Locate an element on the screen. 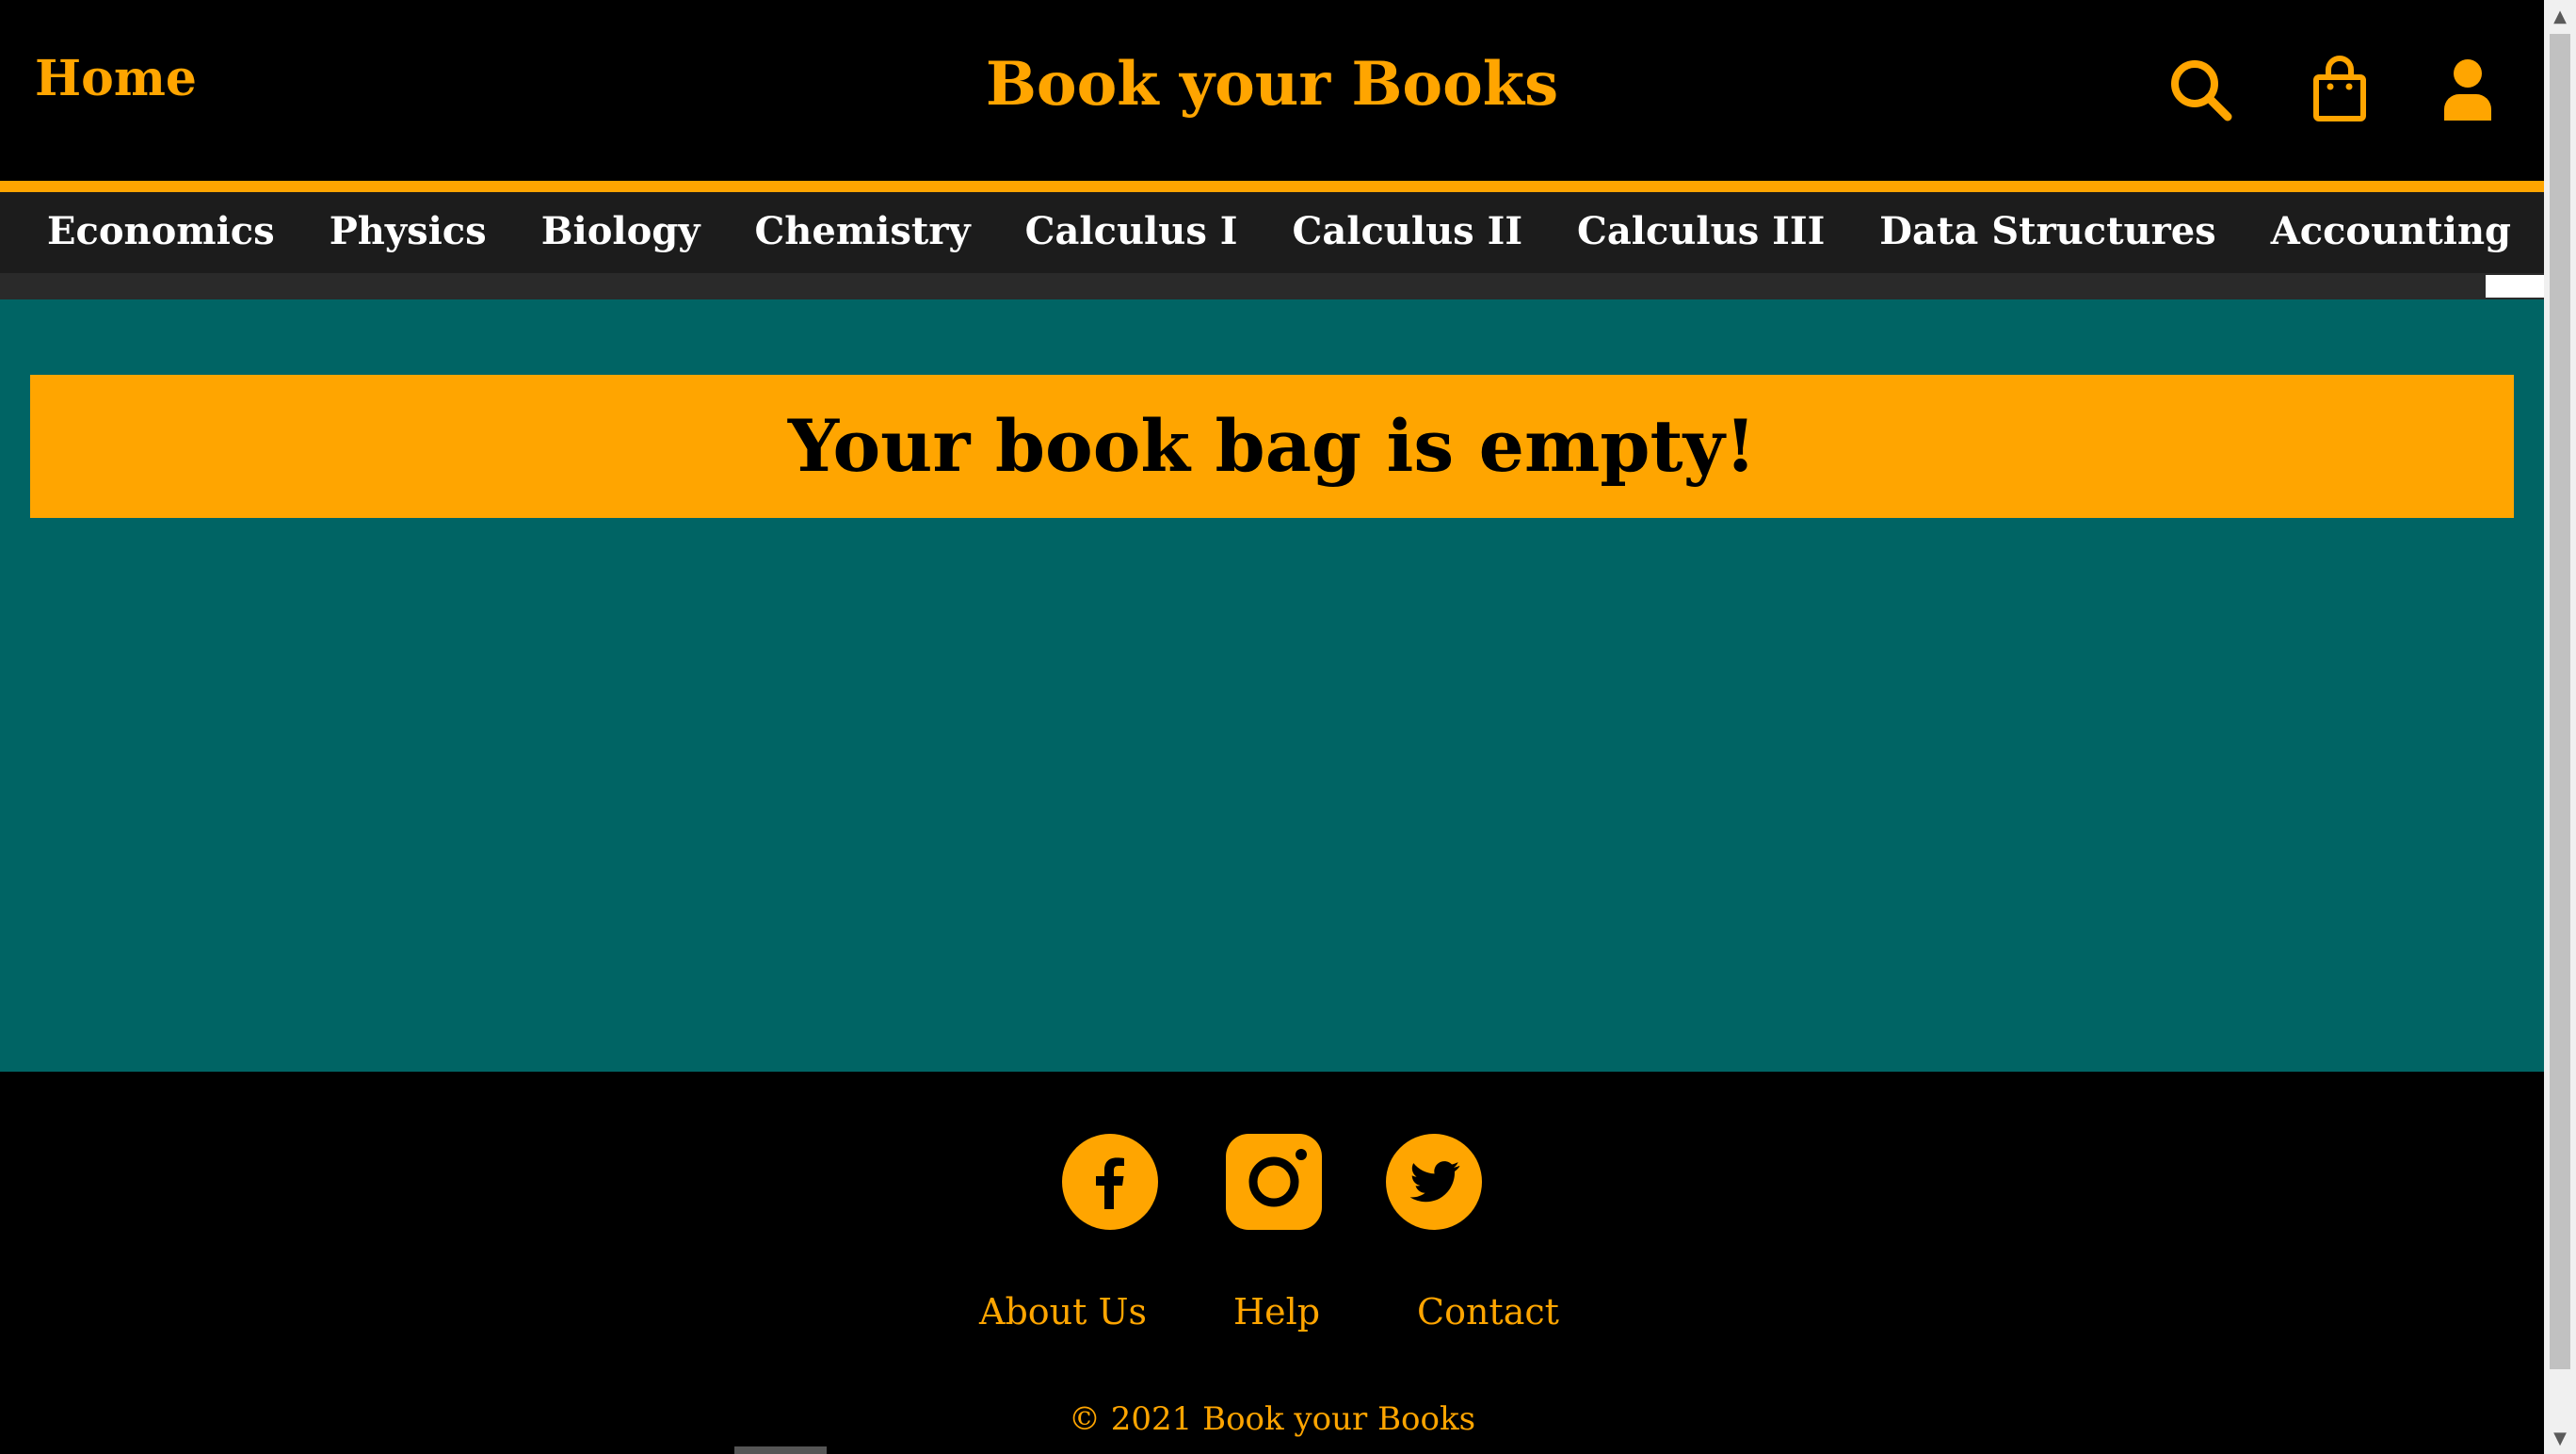 This screenshot has width=2576, height=1454. top-header: Home Book your Books is located at coordinates (1272, 90).